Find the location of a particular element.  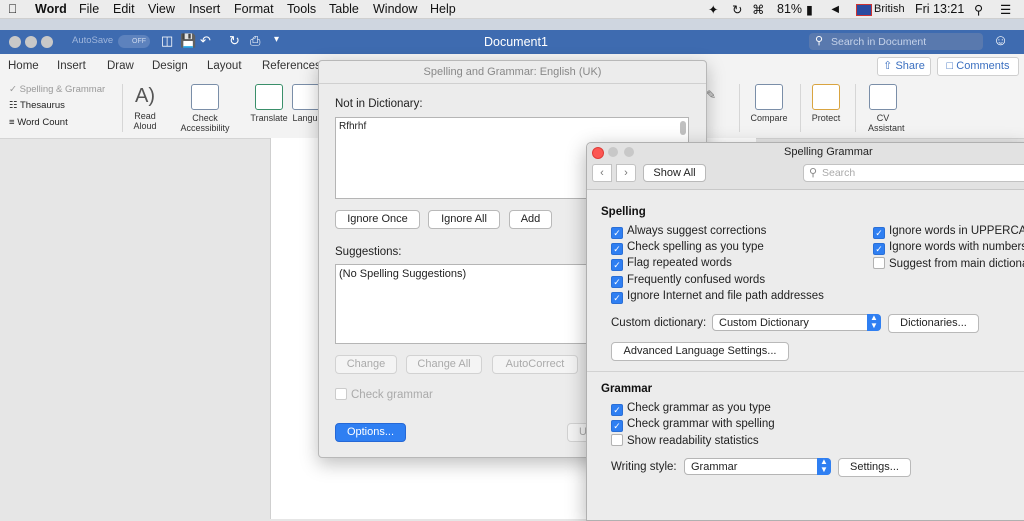

confused-words-checkbox: ✓ Frequently confused words is located at coordinates (688, 281).